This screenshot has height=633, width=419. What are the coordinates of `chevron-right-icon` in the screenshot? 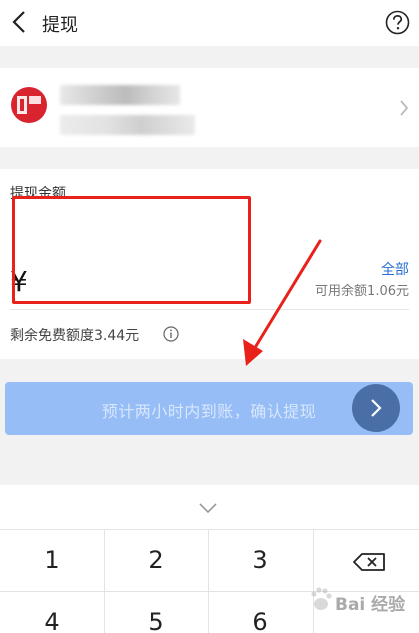 It's located at (404, 108).